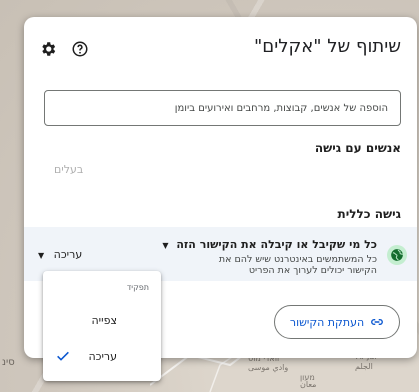 The image size is (419, 392). What do you see at coordinates (48, 49) in the screenshot?
I see `gear-icon` at bounding box center [48, 49].